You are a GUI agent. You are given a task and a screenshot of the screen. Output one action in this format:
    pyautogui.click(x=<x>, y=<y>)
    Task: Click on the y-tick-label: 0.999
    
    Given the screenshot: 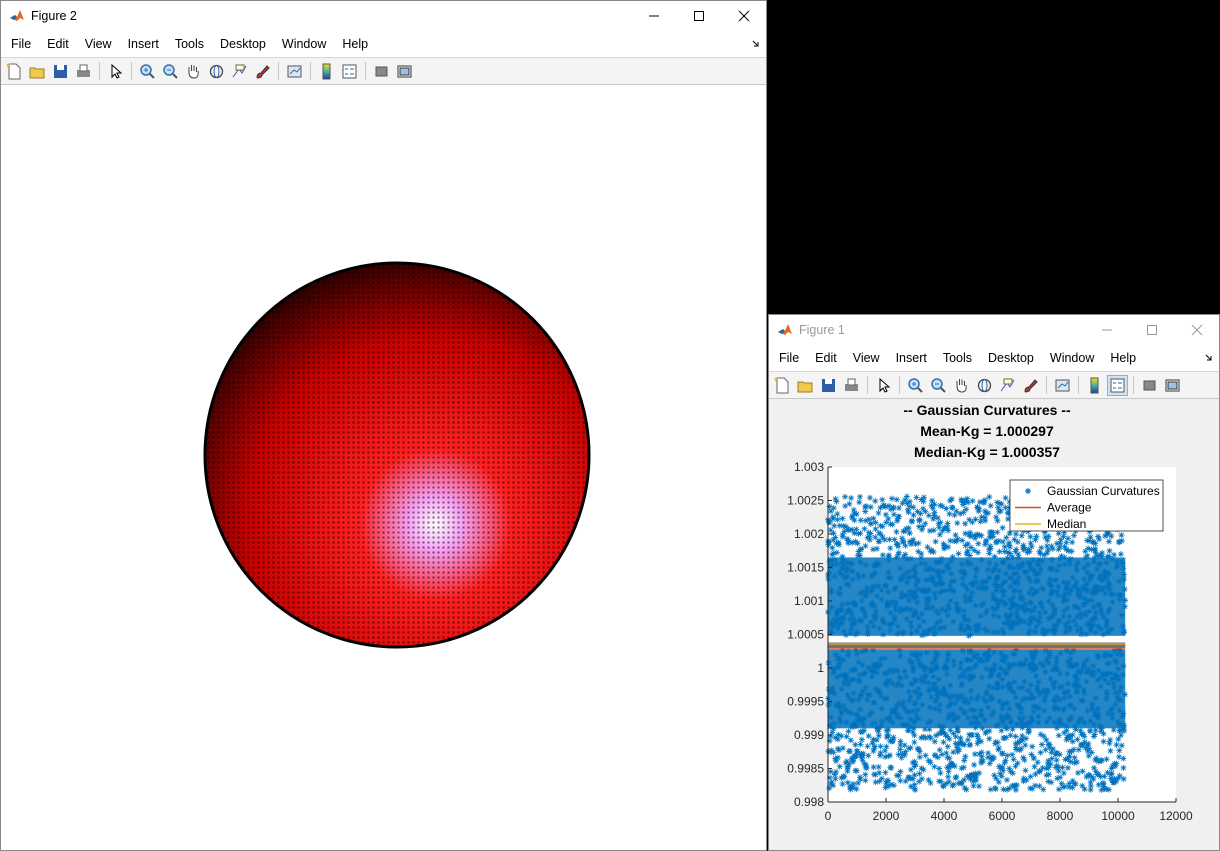 What is the action you would take?
    pyautogui.click(x=809, y=735)
    